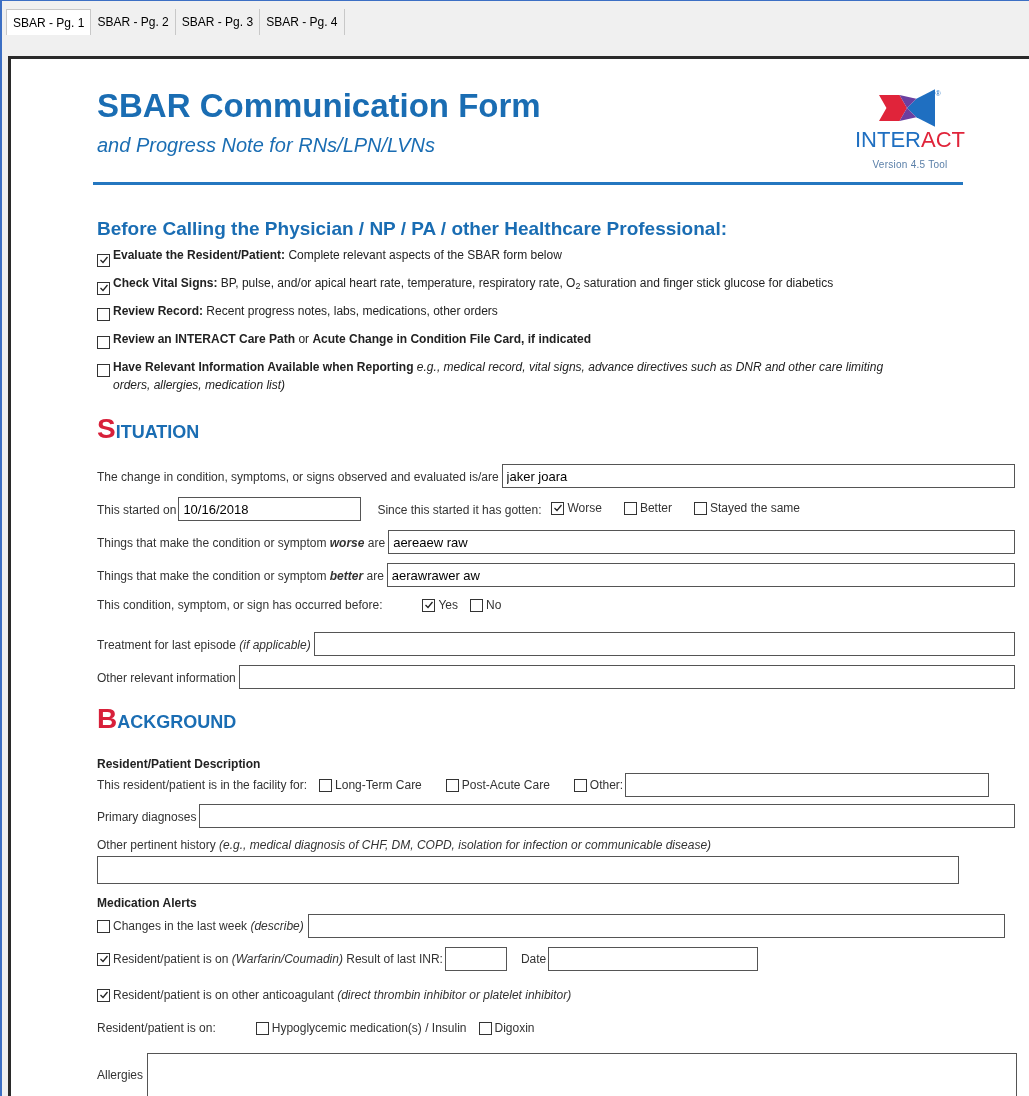 The image size is (1029, 1096). Describe the element at coordinates (369, 1028) in the screenshot. I see `option-label: Hypoglycemic medication(s) / Insulin` at that location.